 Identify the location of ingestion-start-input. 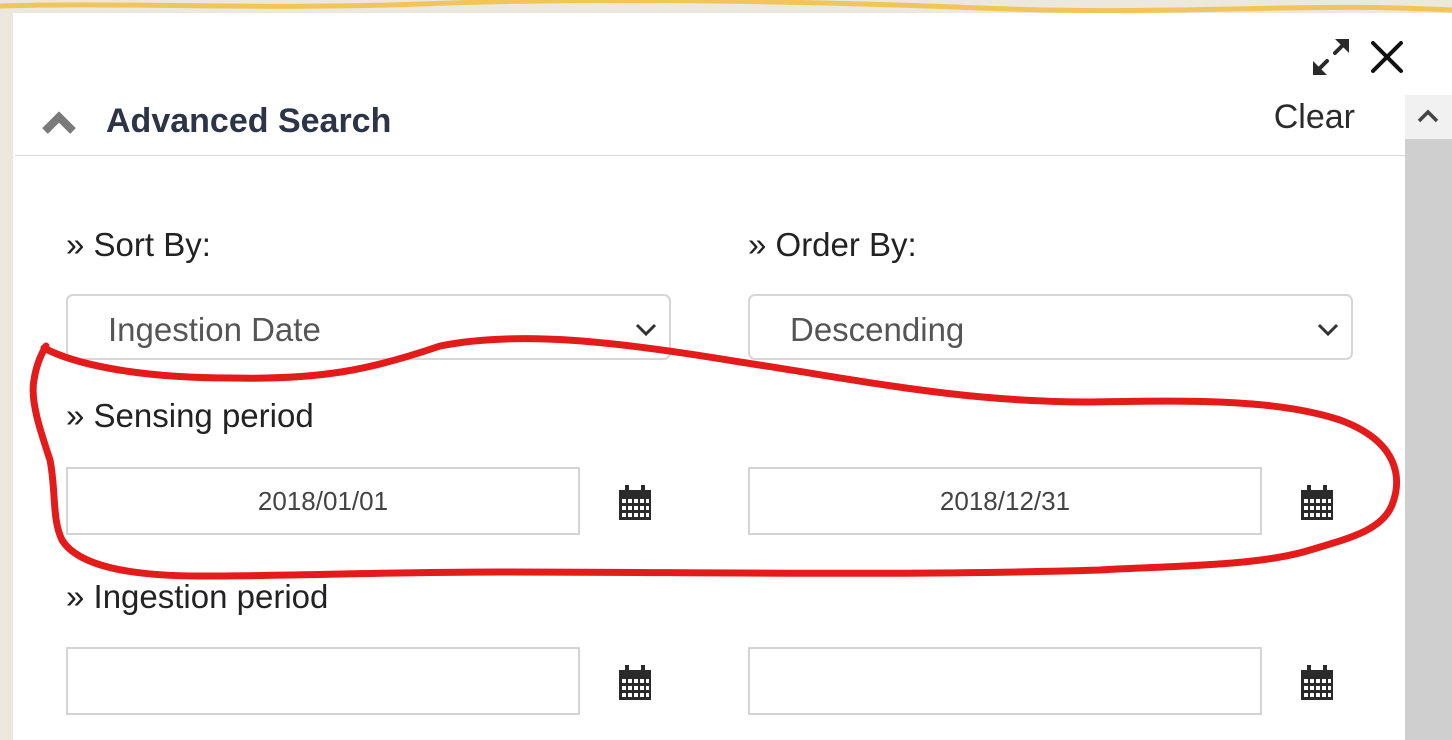
(323, 681).